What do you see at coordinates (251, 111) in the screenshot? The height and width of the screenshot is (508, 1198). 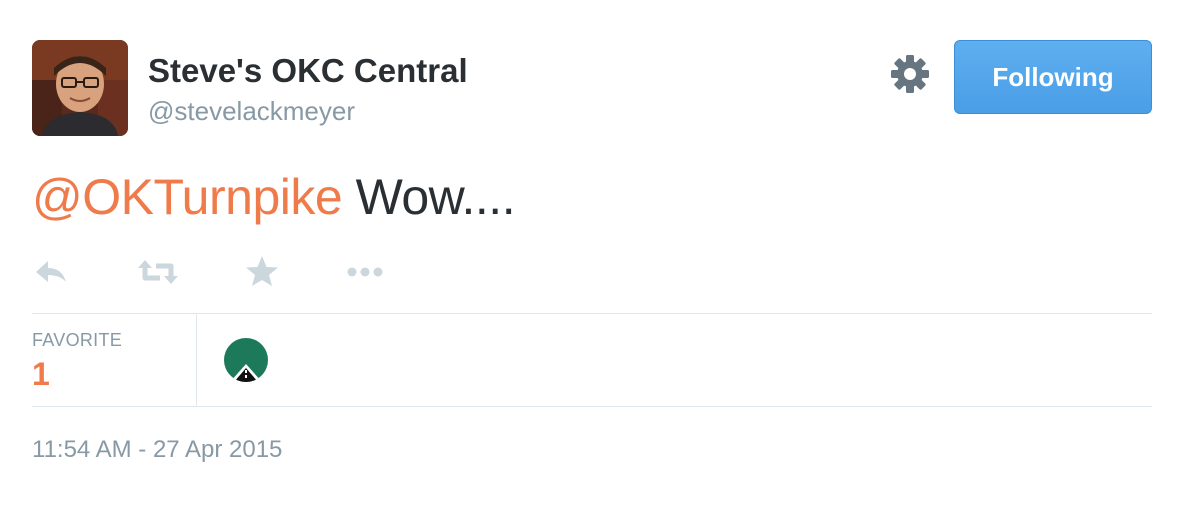 I see `author-handle: @stevelackmeyer` at bounding box center [251, 111].